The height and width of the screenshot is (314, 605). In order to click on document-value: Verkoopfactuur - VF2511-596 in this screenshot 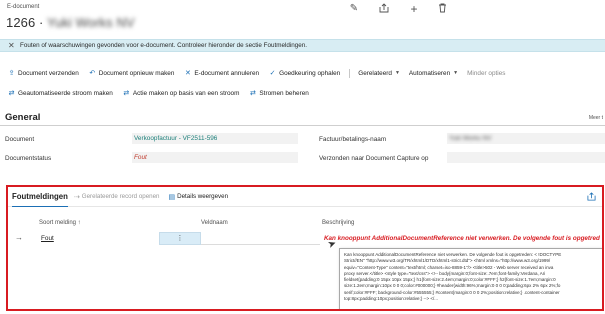, I will do `click(175, 138)`.